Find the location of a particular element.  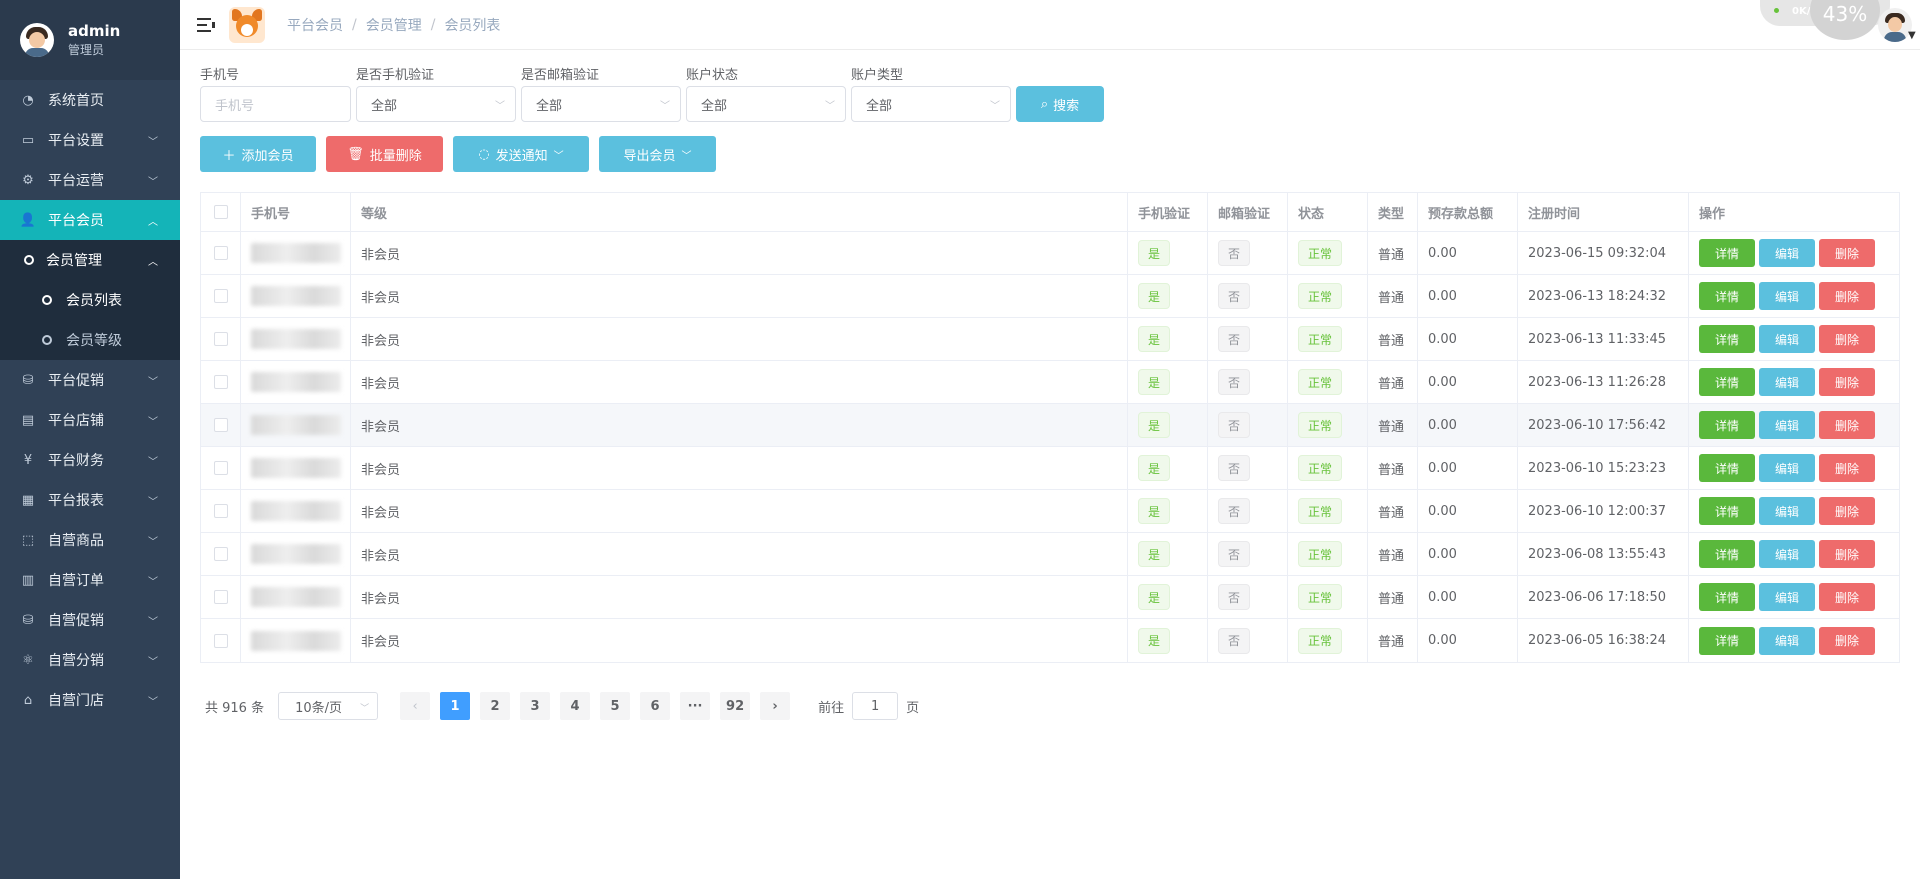

sidebar-item-member-management: 会员管理 ︿ is located at coordinates (90, 260).